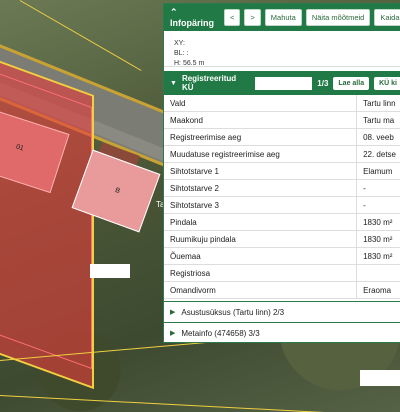 The height and width of the screenshot is (412, 400). What do you see at coordinates (233, 312) in the screenshot?
I see `subsection-label: Asustusüksus (Tartu linn) 2/3` at bounding box center [233, 312].